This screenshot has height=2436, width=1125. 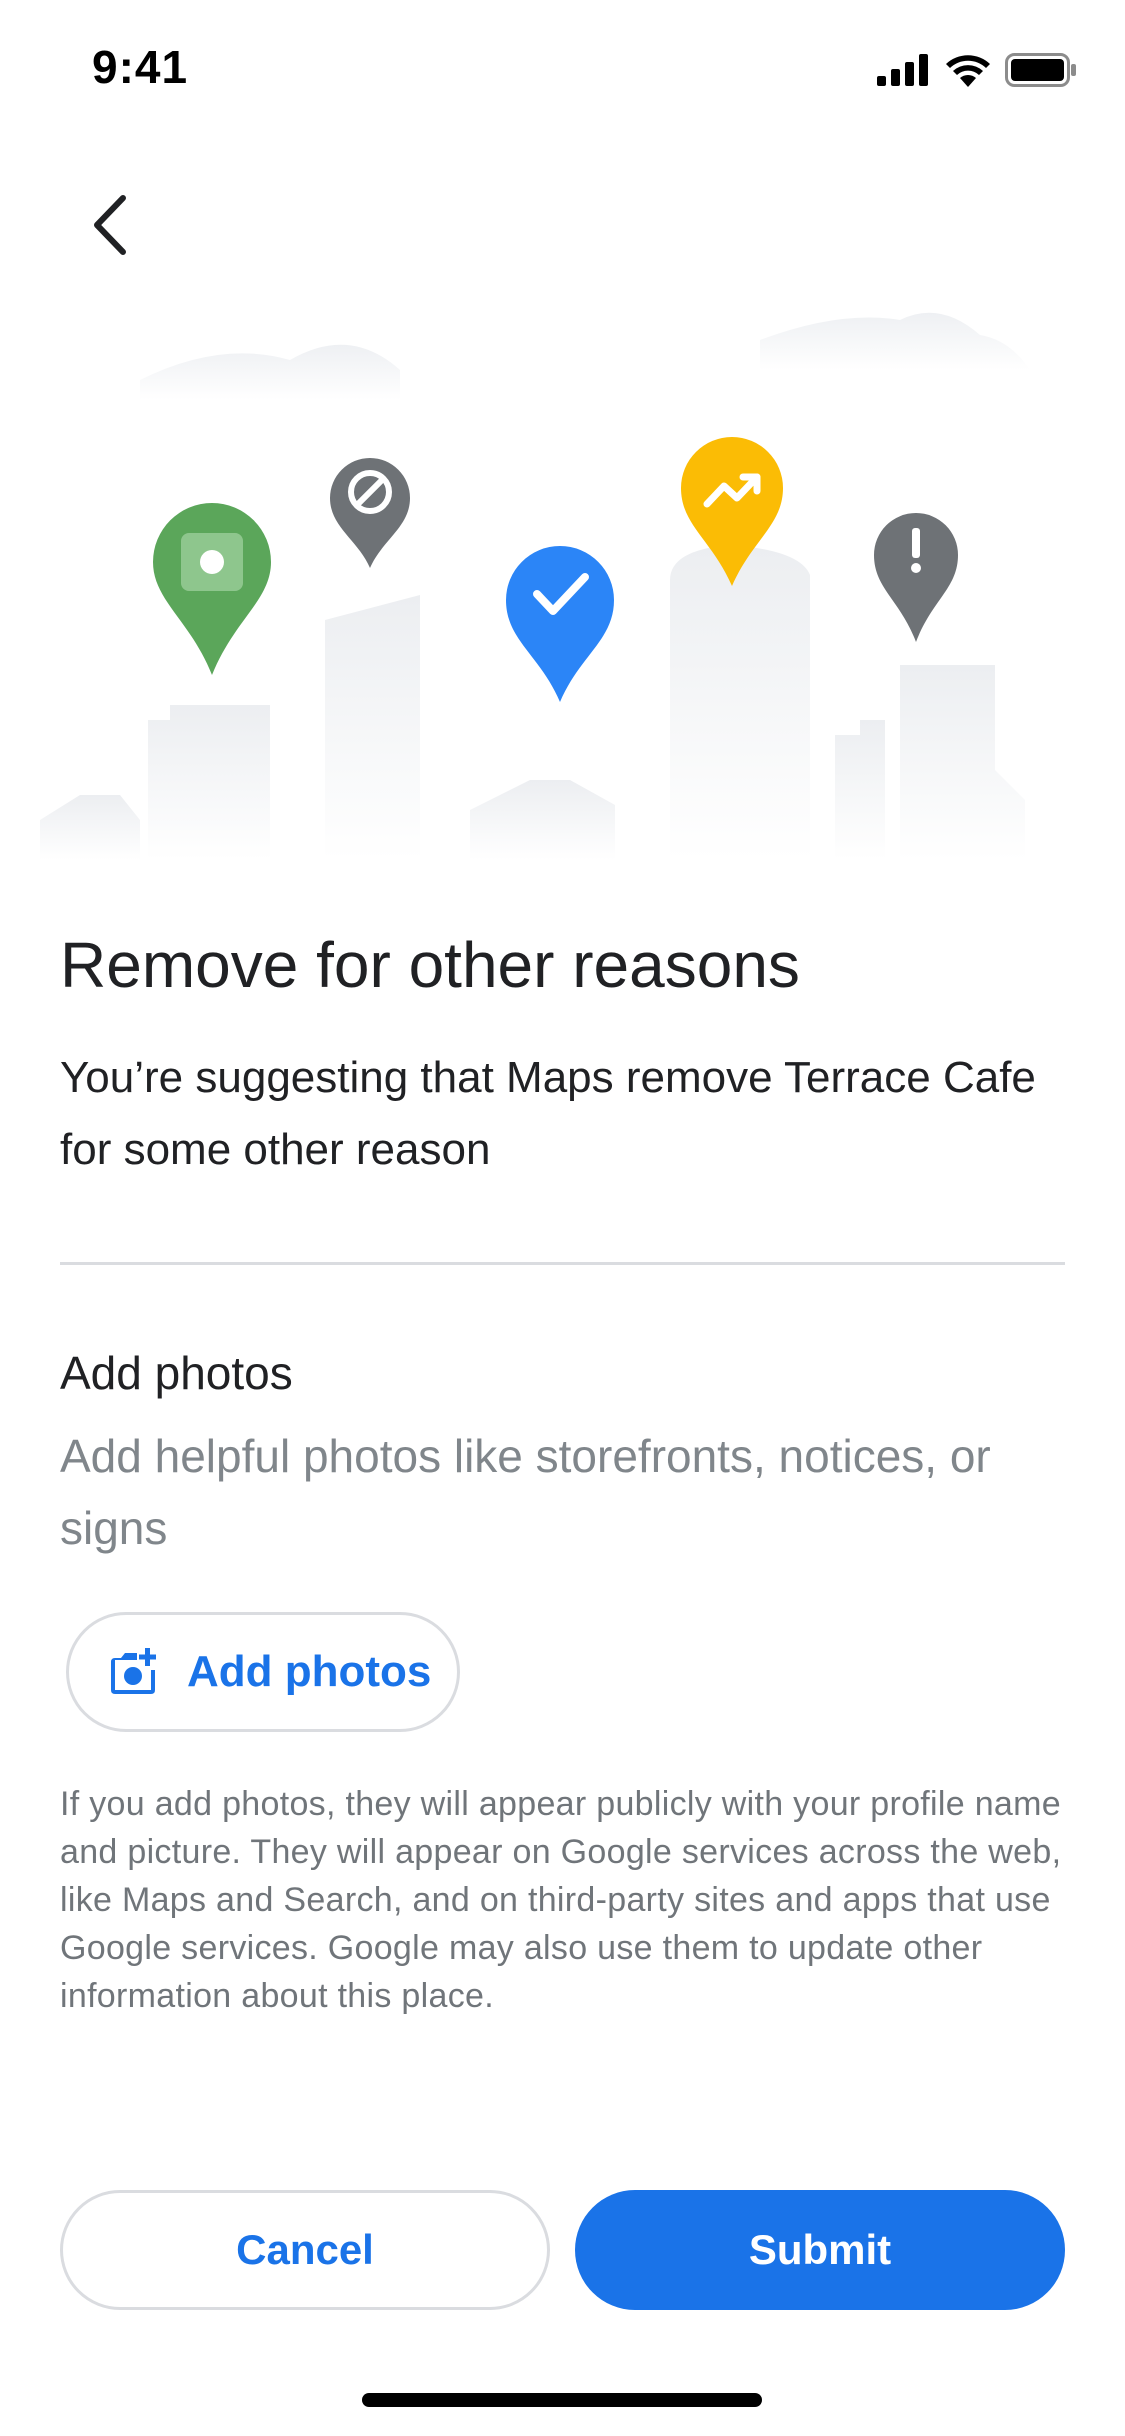 I want to click on check-map-pin-icon, so click(x=560, y=624).